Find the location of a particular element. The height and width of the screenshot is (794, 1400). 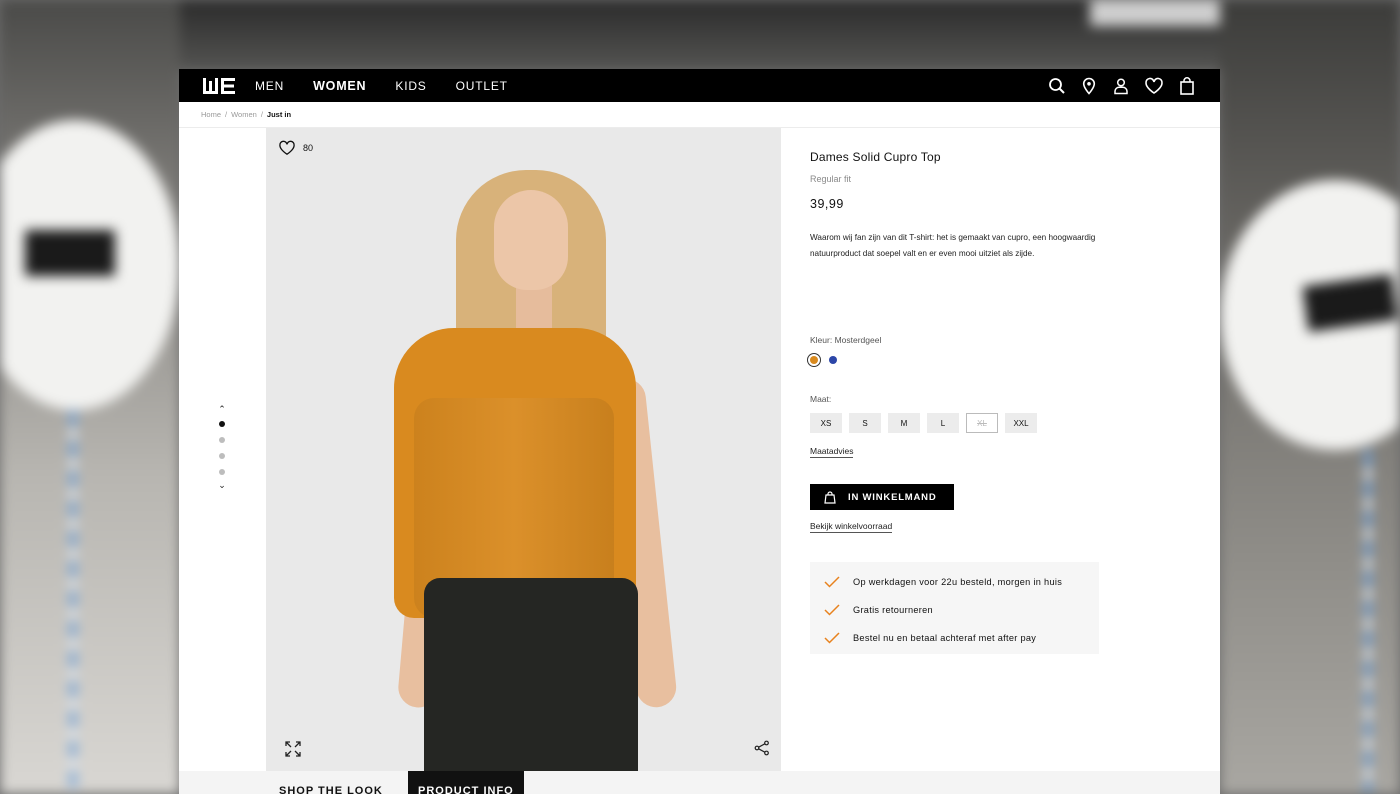

size-option-l: L is located at coordinates (943, 423).